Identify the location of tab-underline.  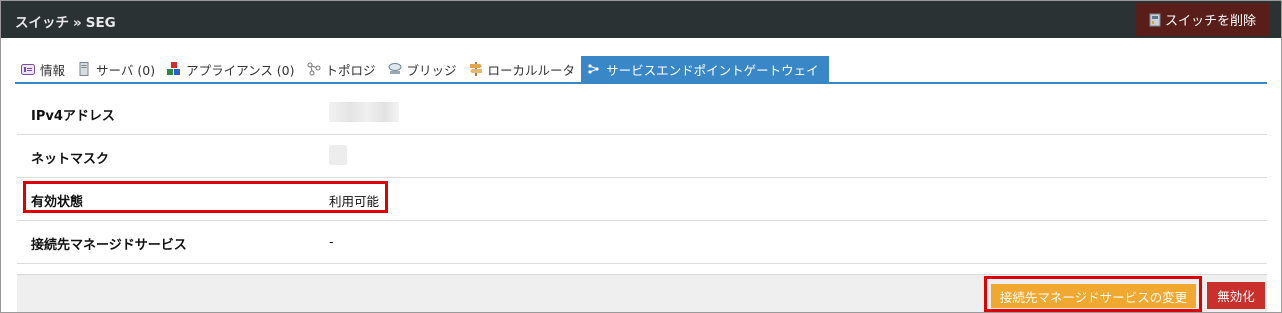
(641, 83).